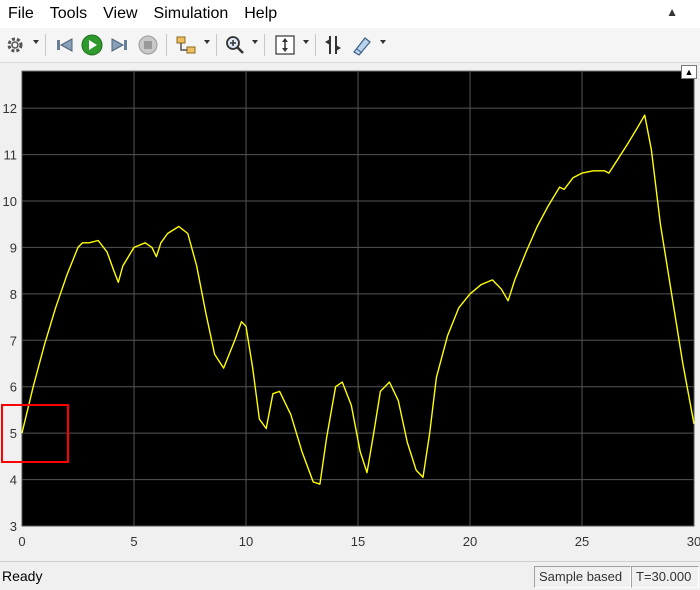  I want to click on status-ready-text: Ready, so click(22, 576).